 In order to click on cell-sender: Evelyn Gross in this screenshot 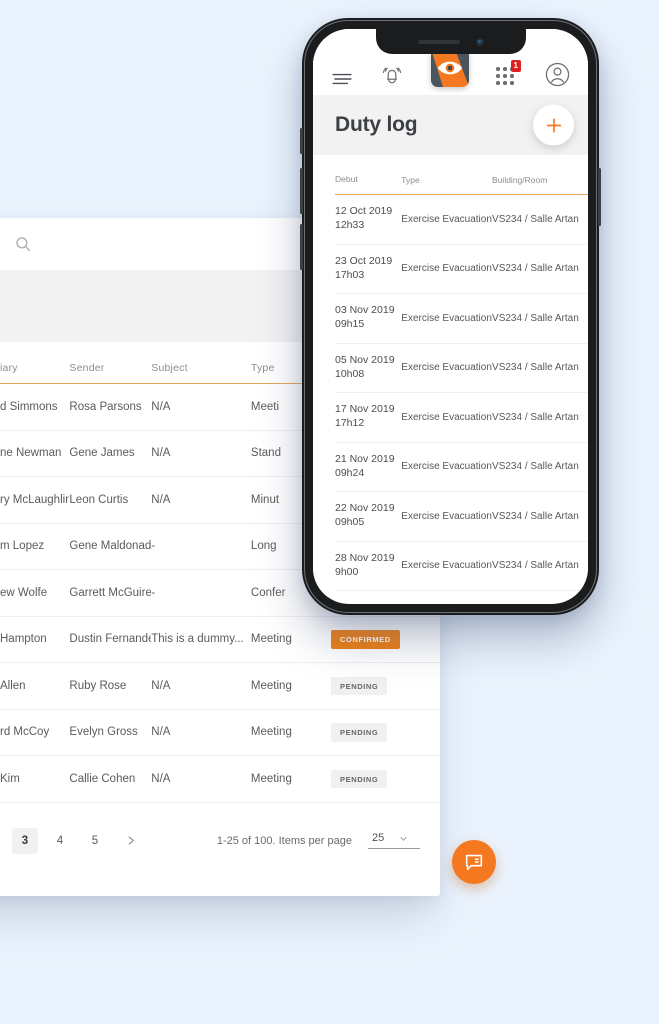, I will do `click(103, 732)`.